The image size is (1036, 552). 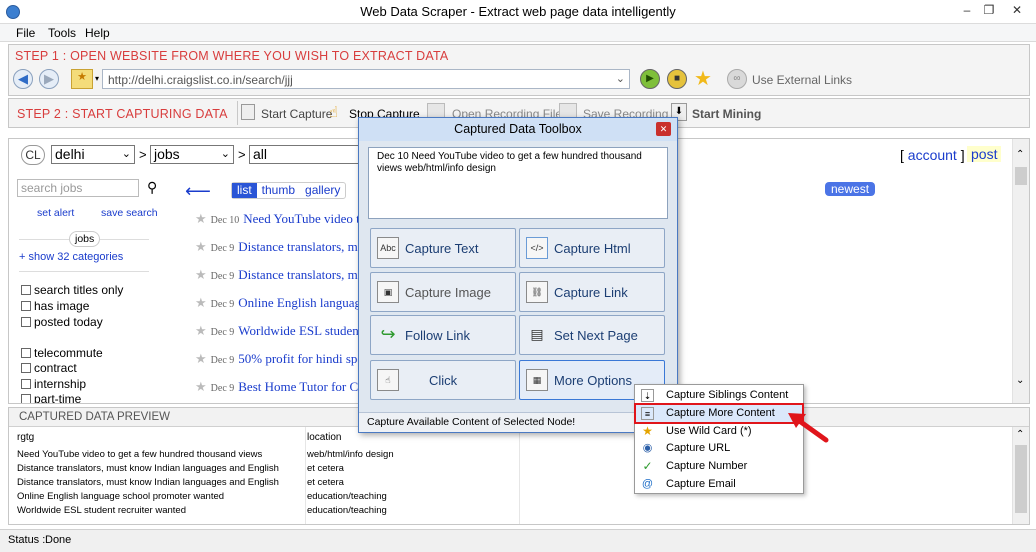 I want to click on capture-image-button: ▣ Capture Image, so click(x=443, y=292).